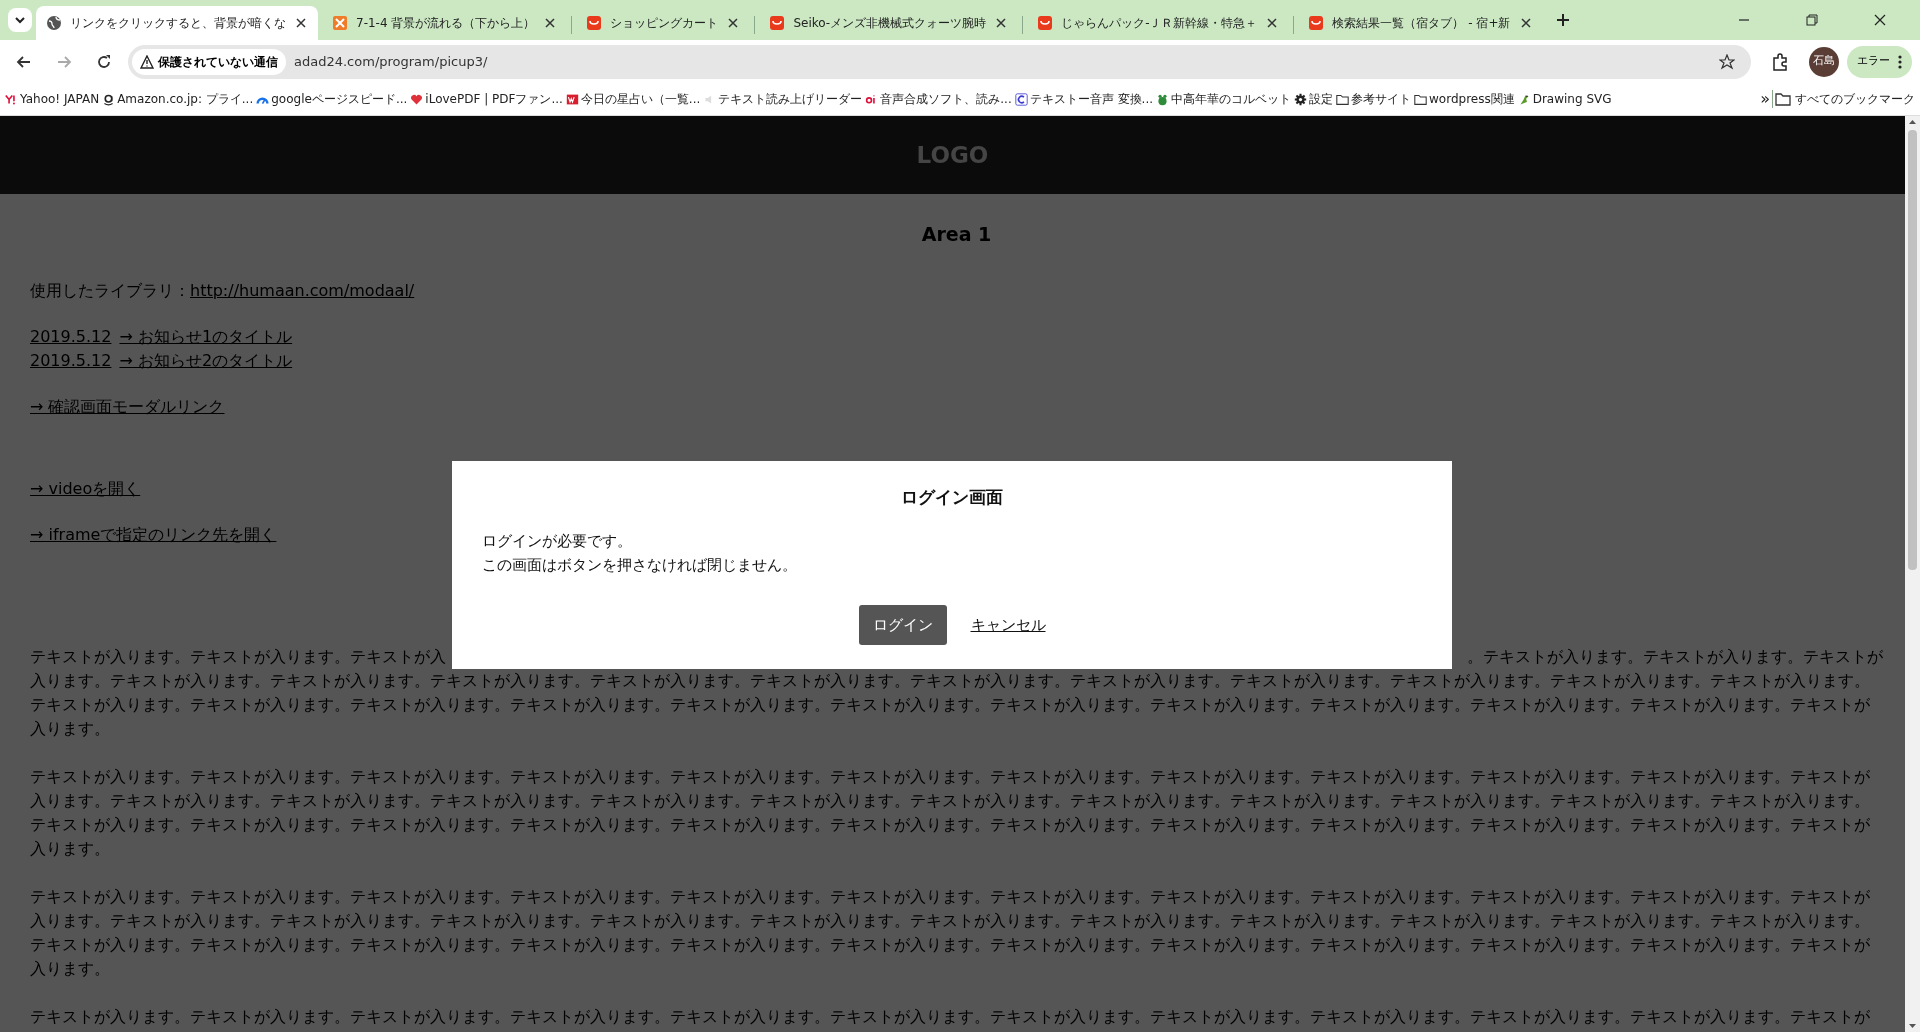 This screenshot has height=1032, width=1920. Describe the element at coordinates (956, 235) in the screenshot. I see `section-heading: Area 1` at that location.